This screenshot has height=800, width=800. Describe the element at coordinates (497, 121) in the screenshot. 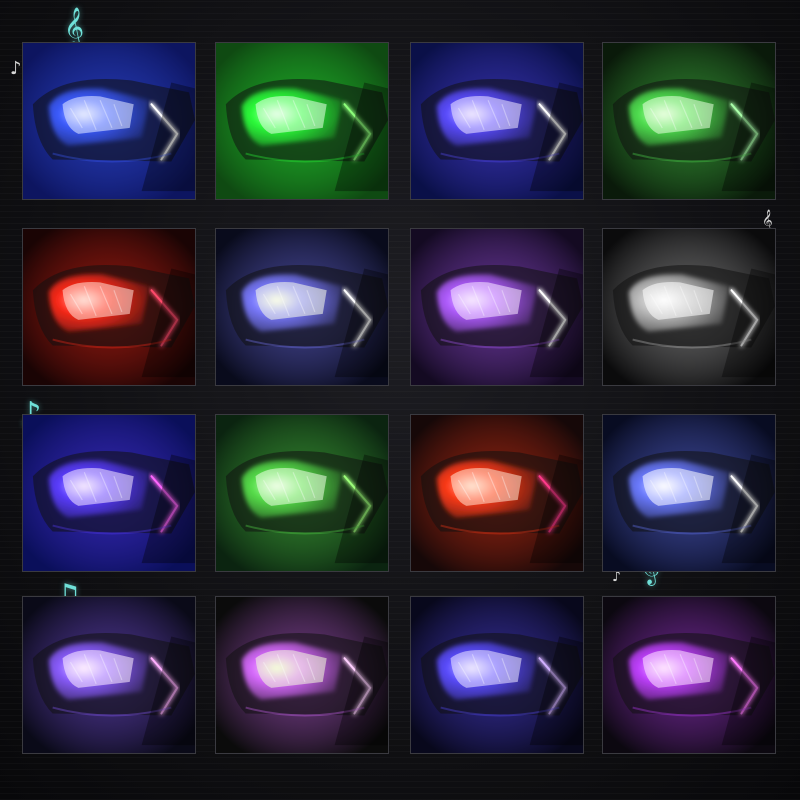

I see `headlight-photo-blue-violet` at that location.